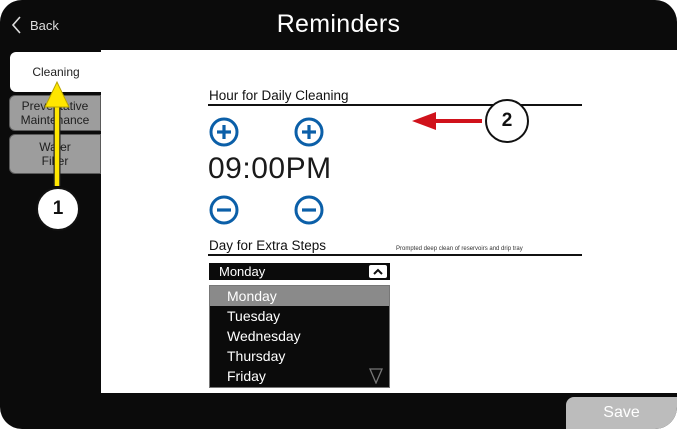 This screenshot has width=677, height=429. I want to click on annotation-marker-1: 1, so click(58, 209).